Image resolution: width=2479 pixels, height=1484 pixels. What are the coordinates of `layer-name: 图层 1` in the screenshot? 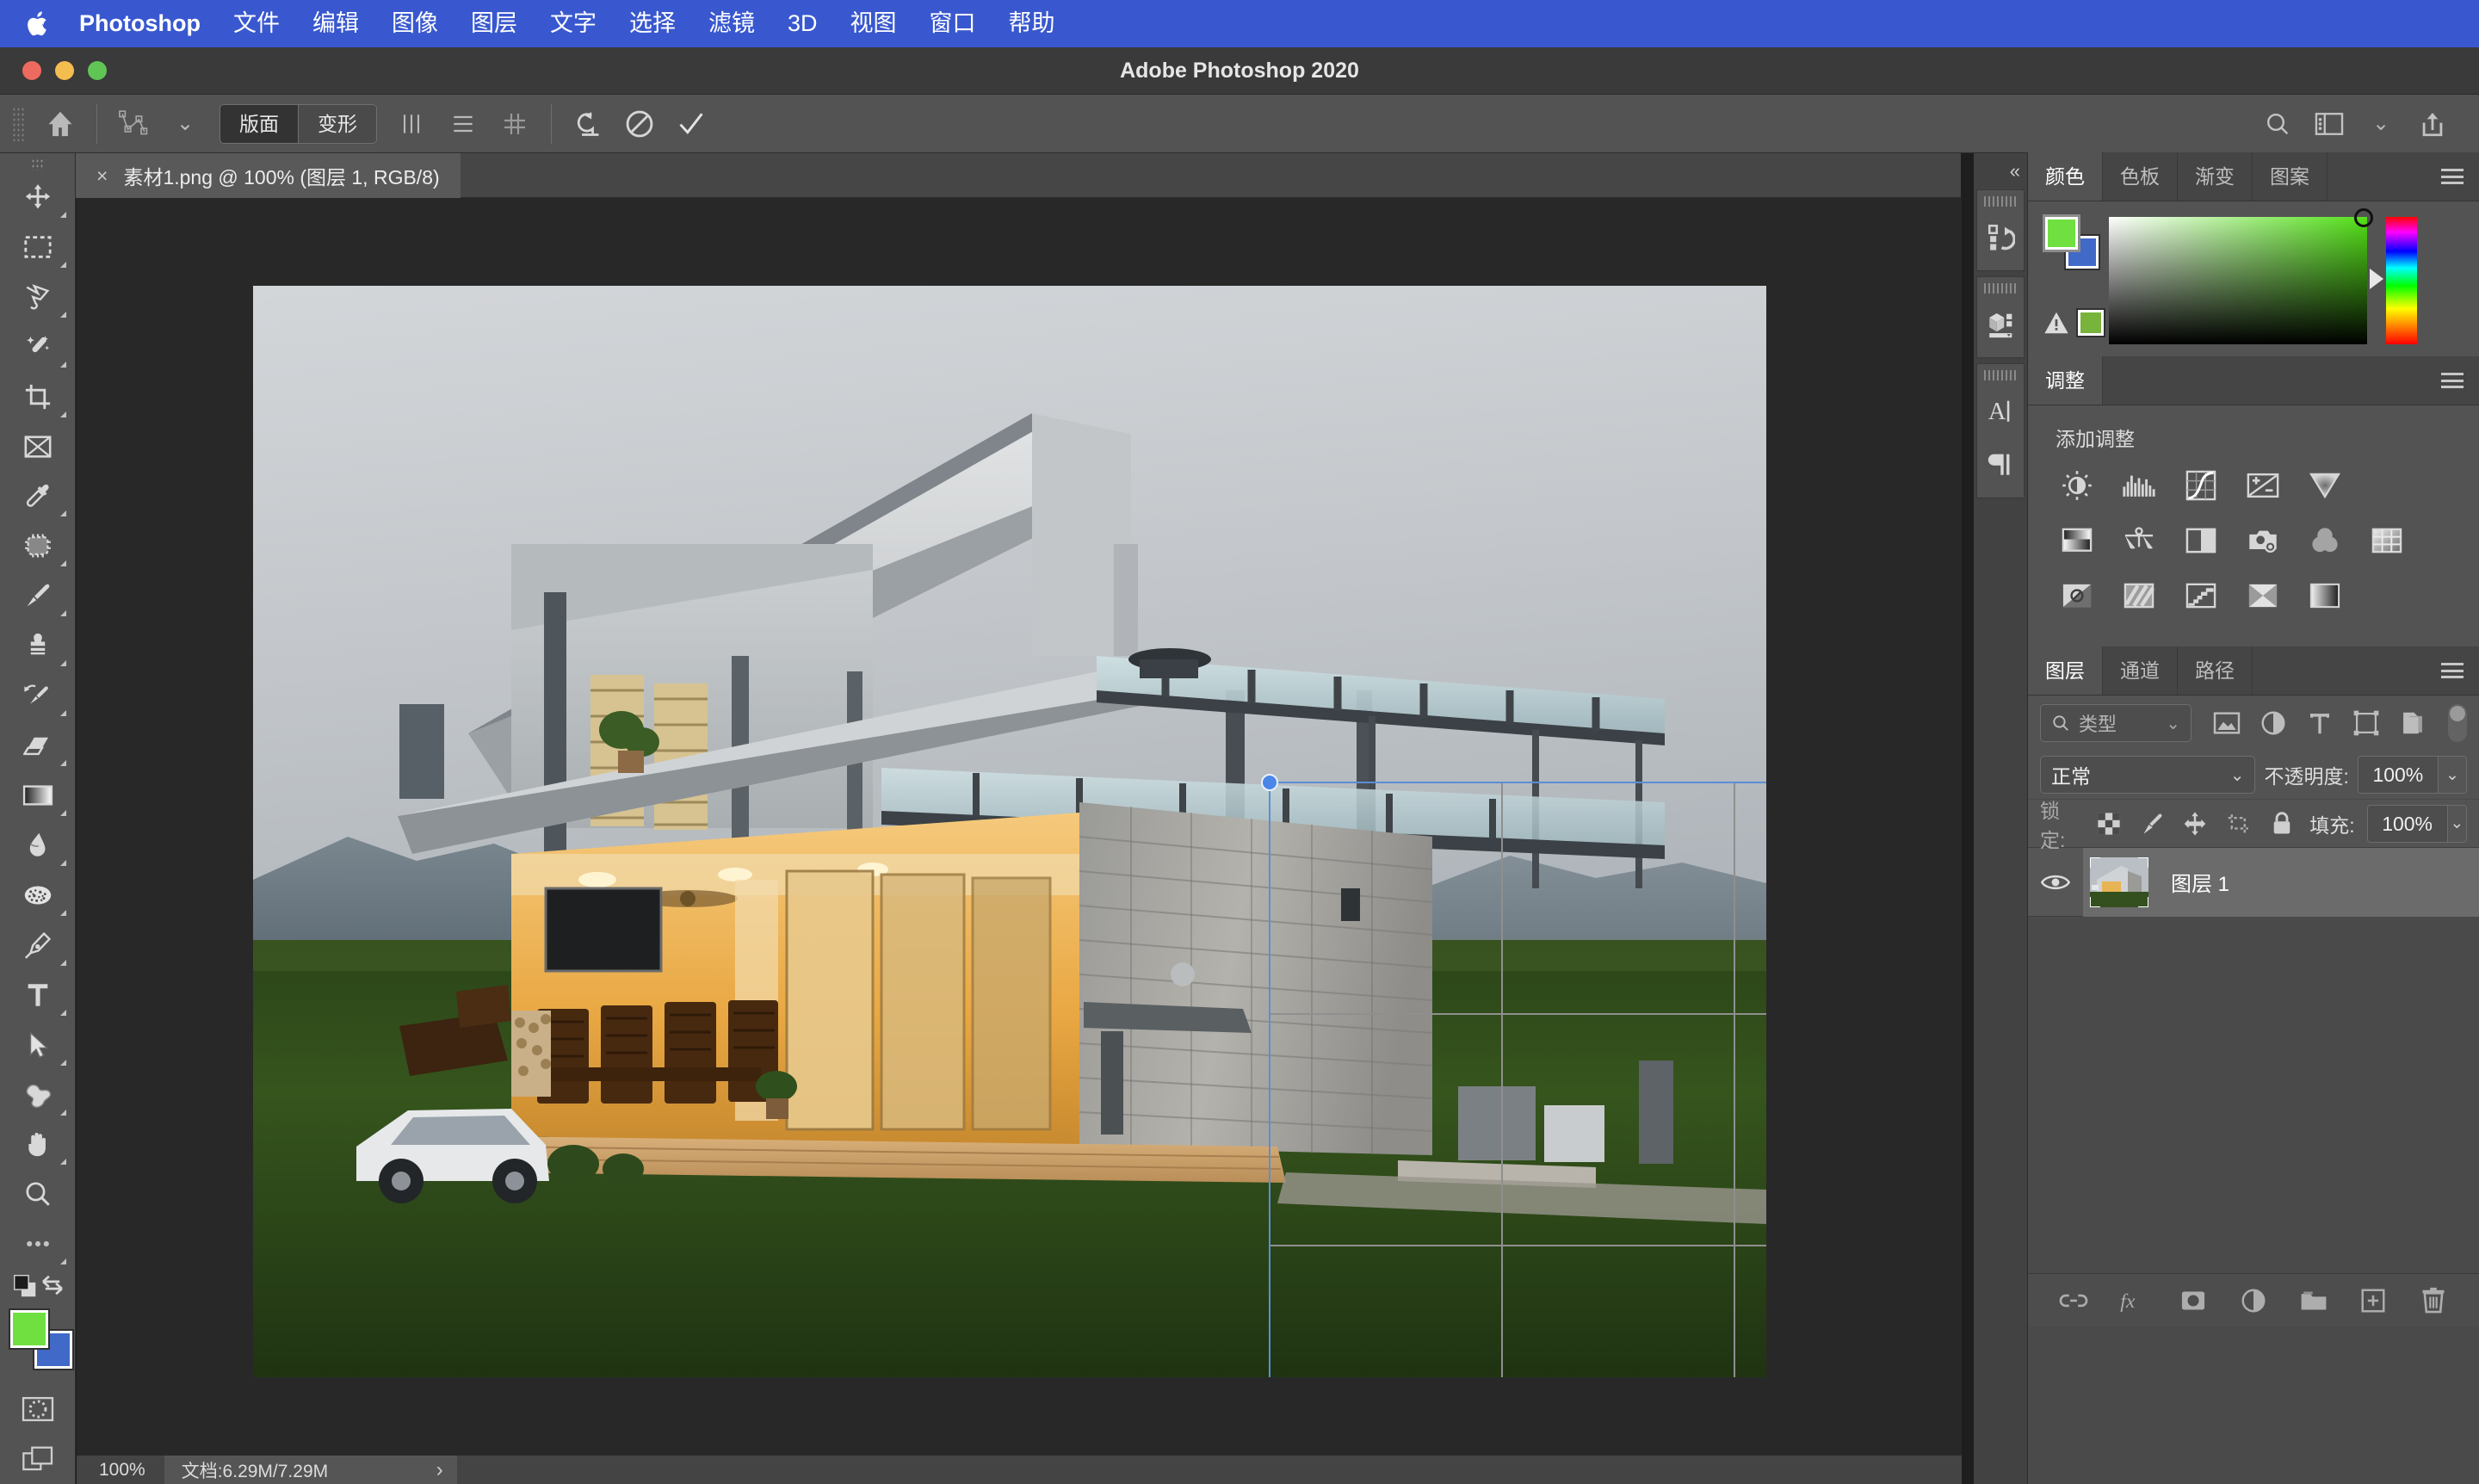 It's located at (2200, 882).